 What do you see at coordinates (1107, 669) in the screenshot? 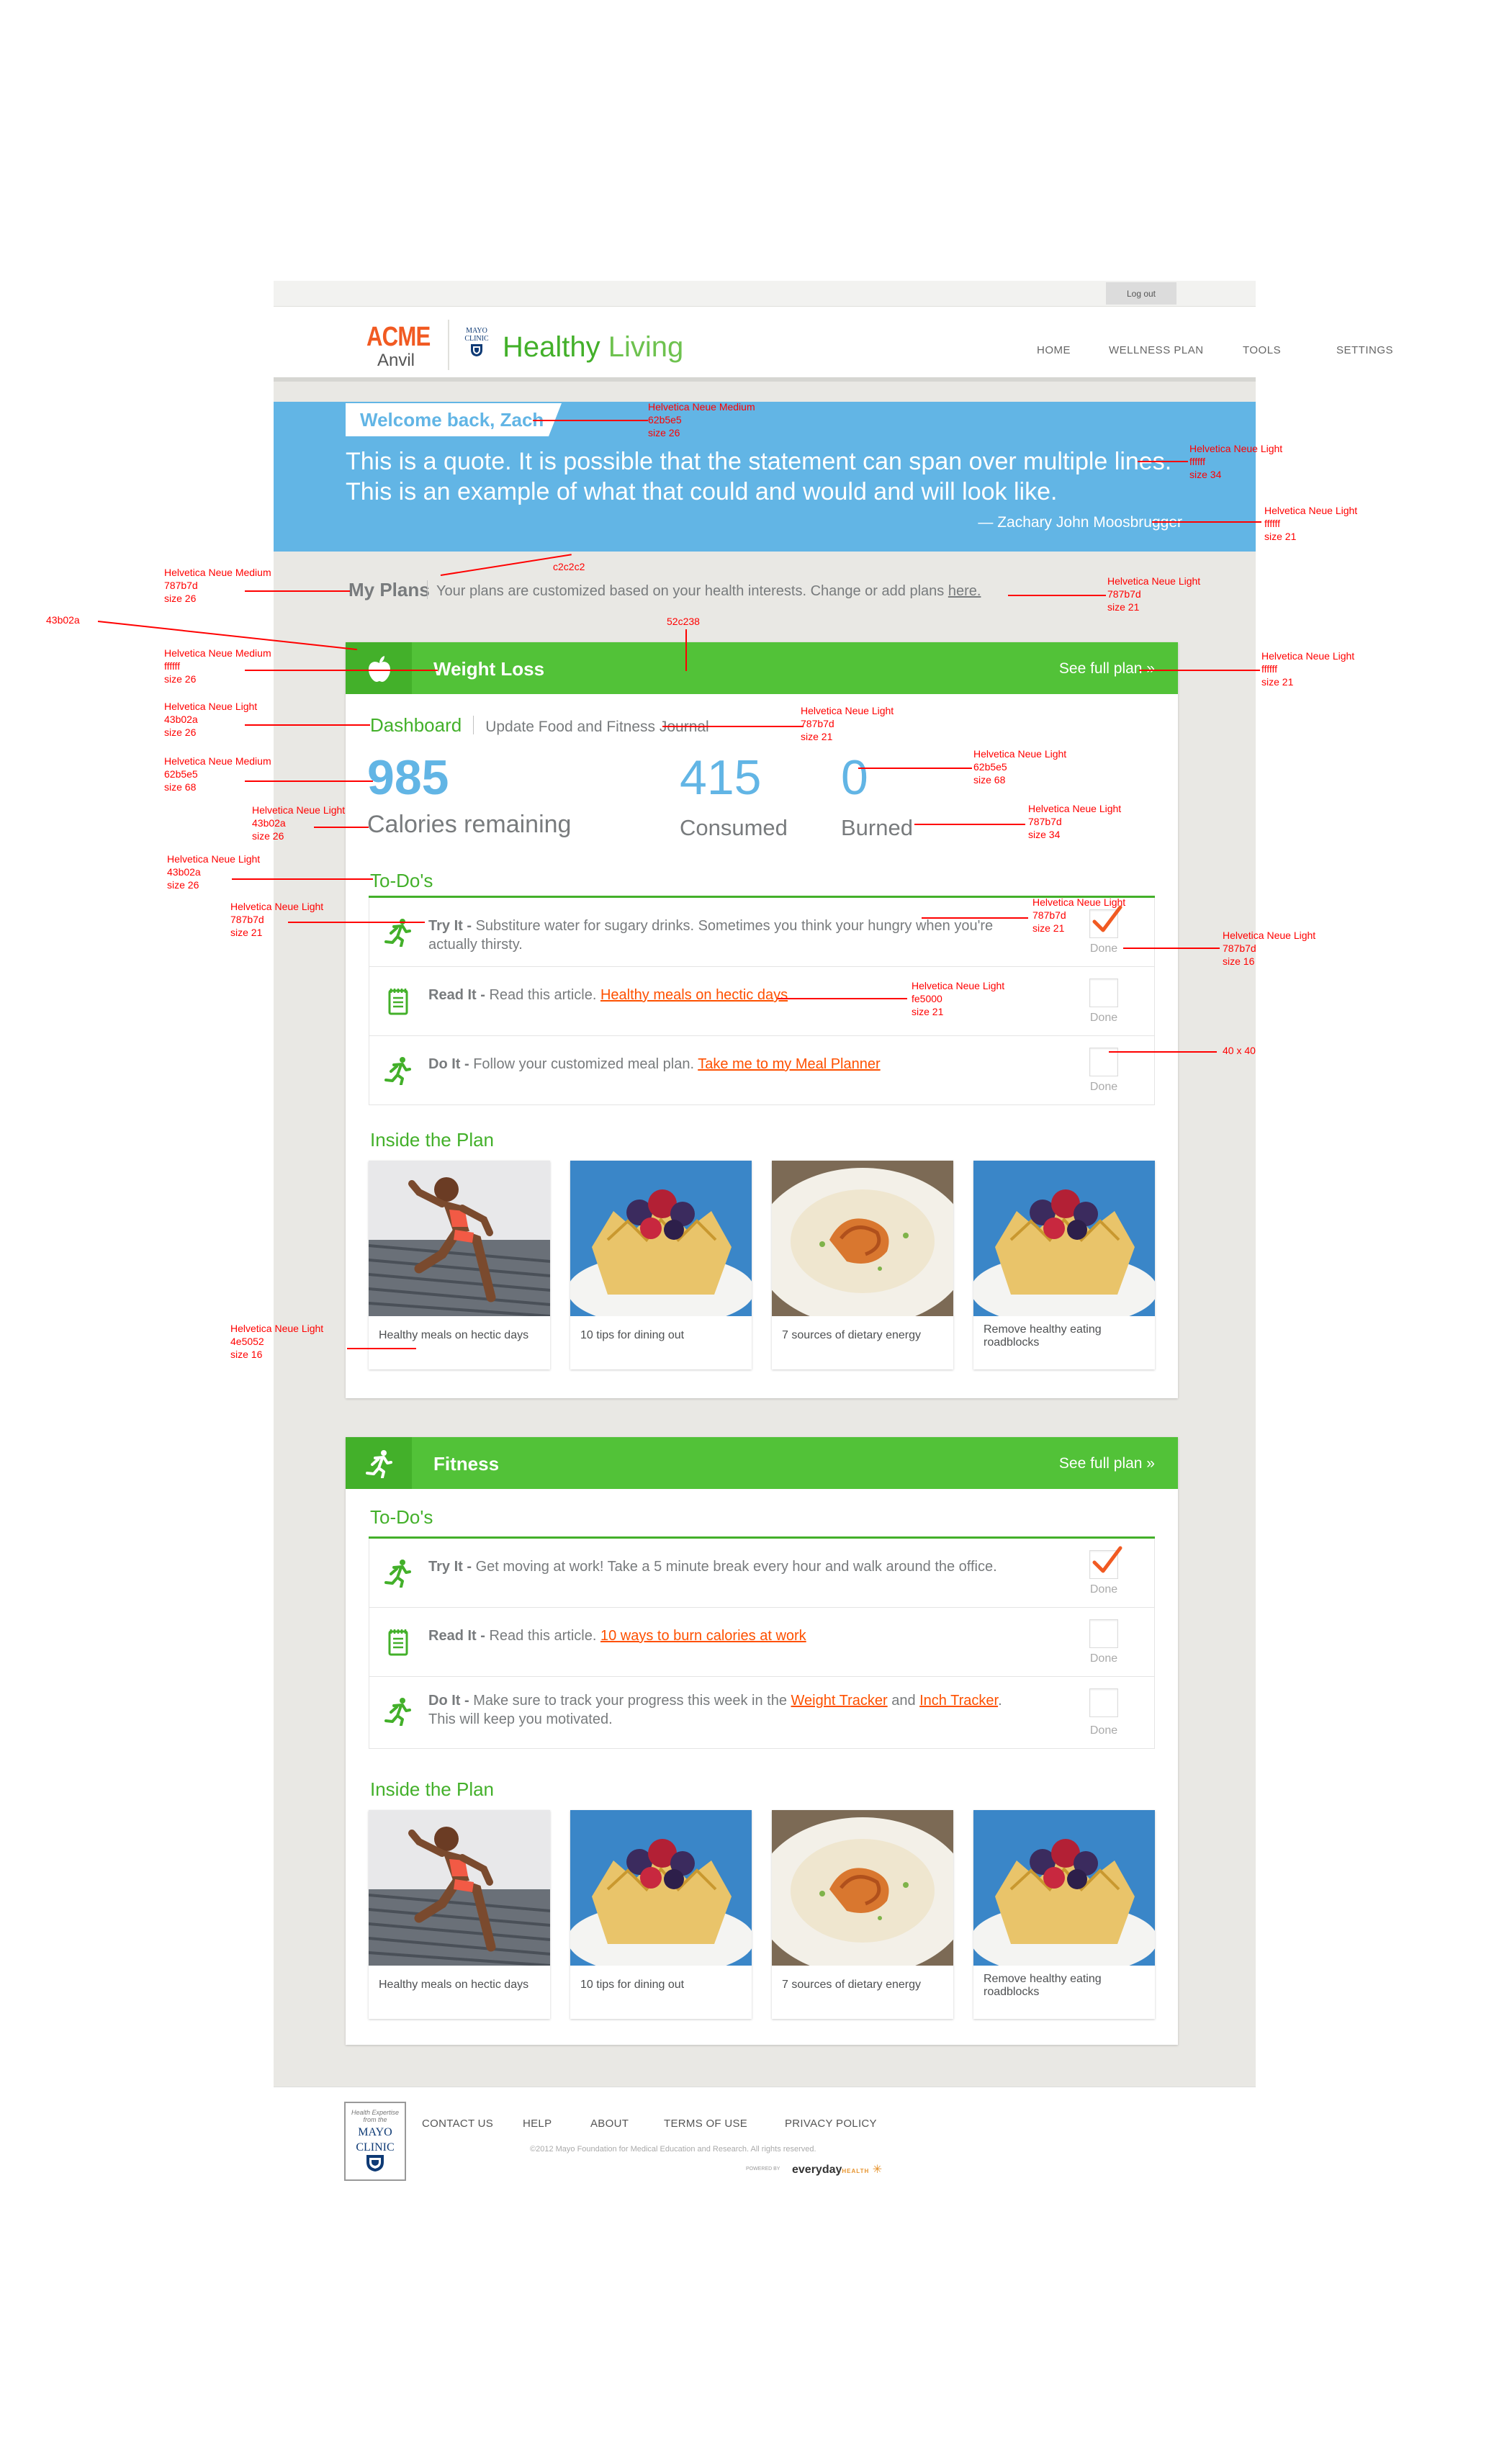
I see `weight-loss-see-full-plan: See full plan »` at bounding box center [1107, 669].